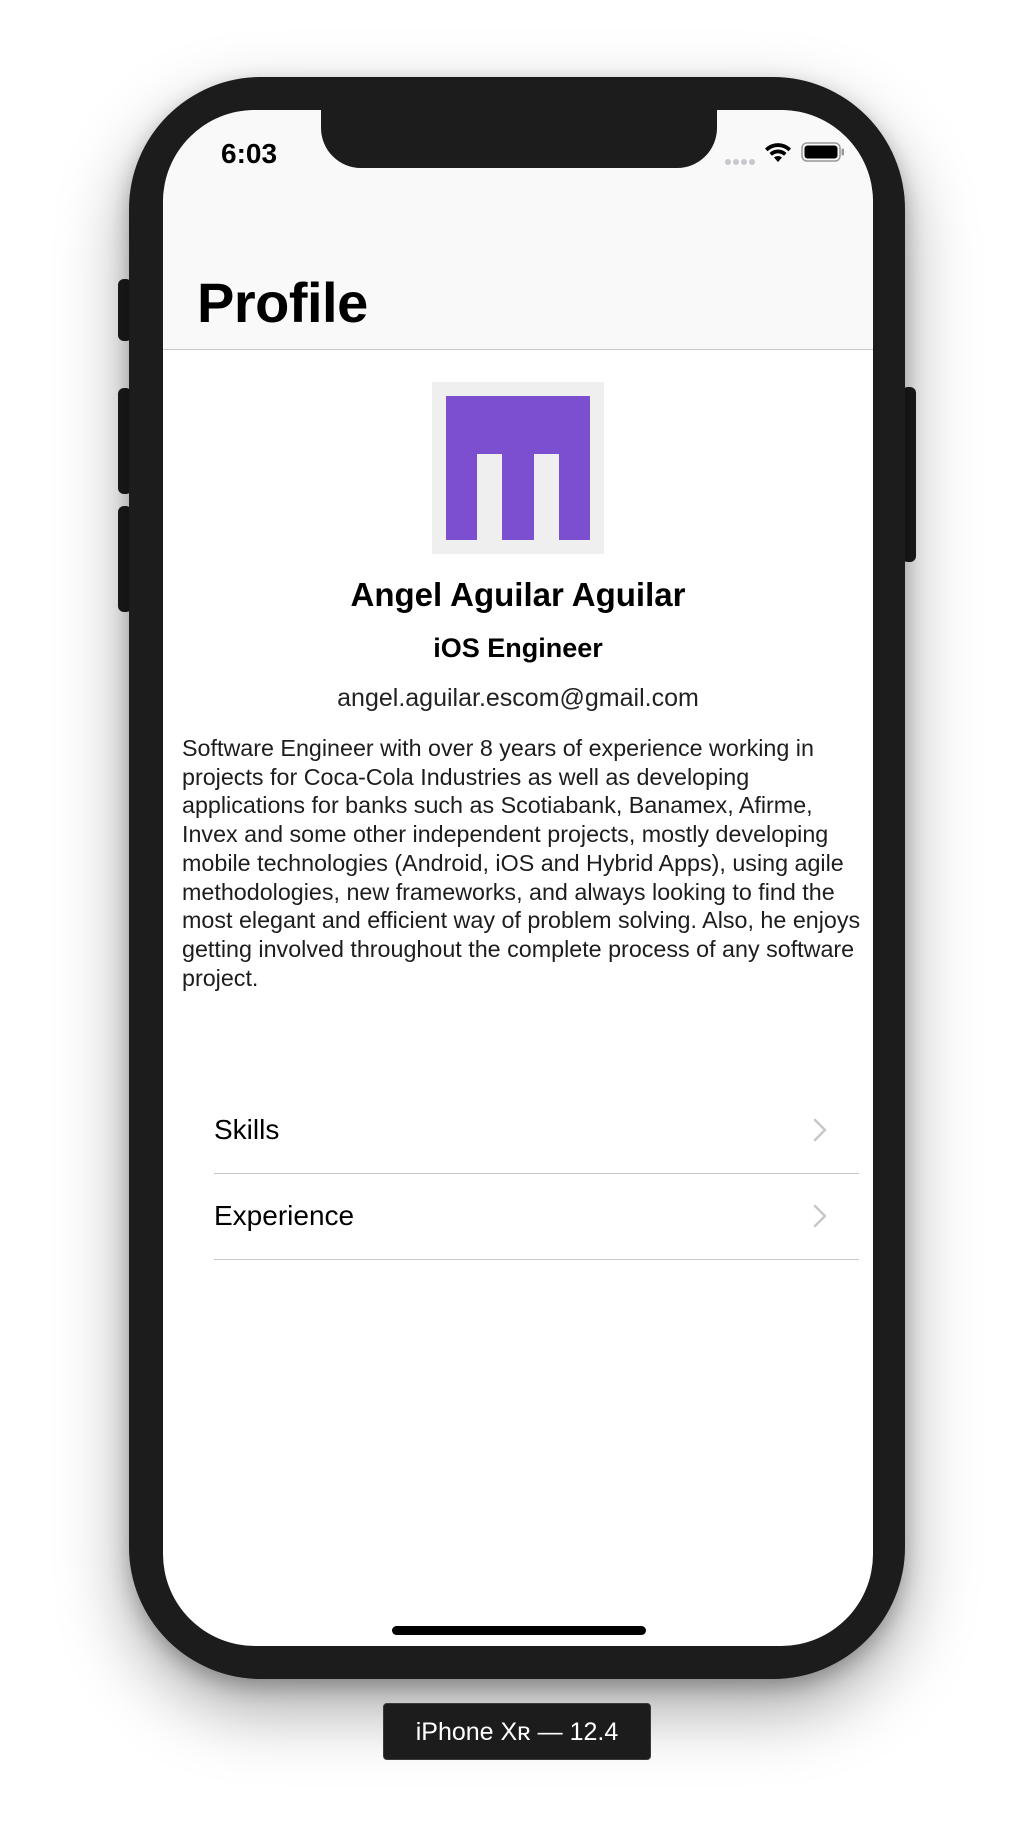  I want to click on profile-avatar, so click(518, 468).